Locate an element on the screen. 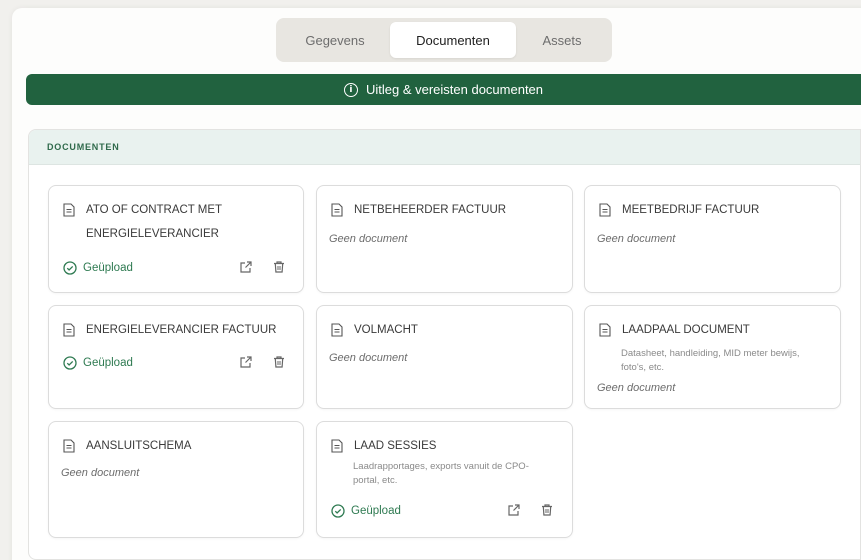 The width and height of the screenshot is (861, 560). card-title: VOLMACHT is located at coordinates (386, 330).